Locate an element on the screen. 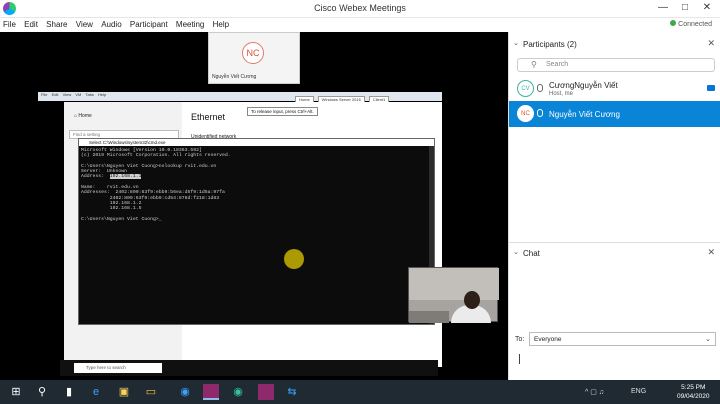 This screenshot has width=720, height=404. maximize-icon: □ is located at coordinates (685, 7).